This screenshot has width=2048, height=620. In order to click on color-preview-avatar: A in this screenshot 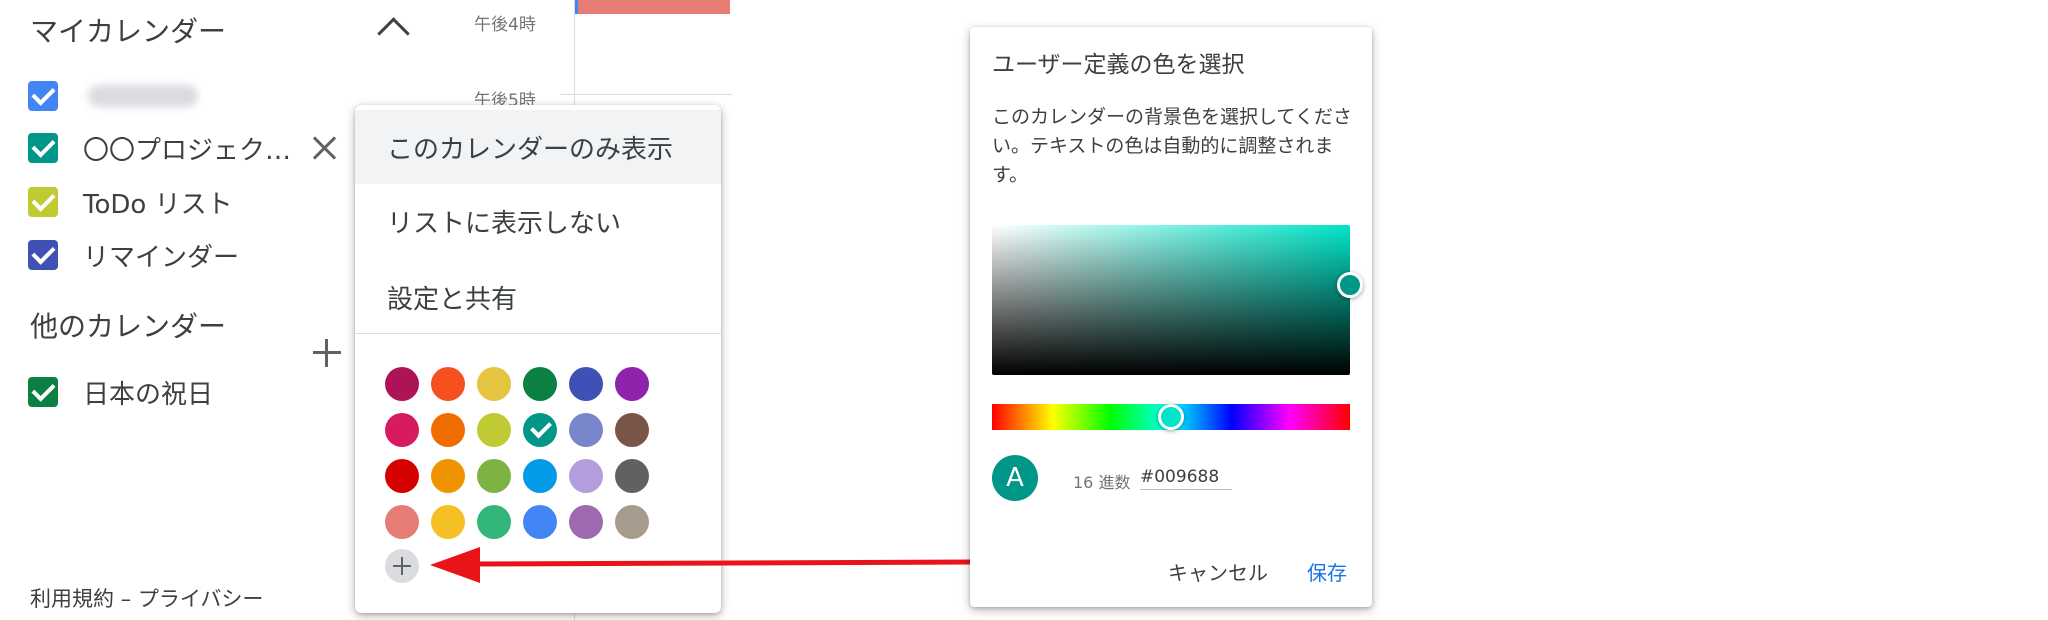, I will do `click(1015, 478)`.